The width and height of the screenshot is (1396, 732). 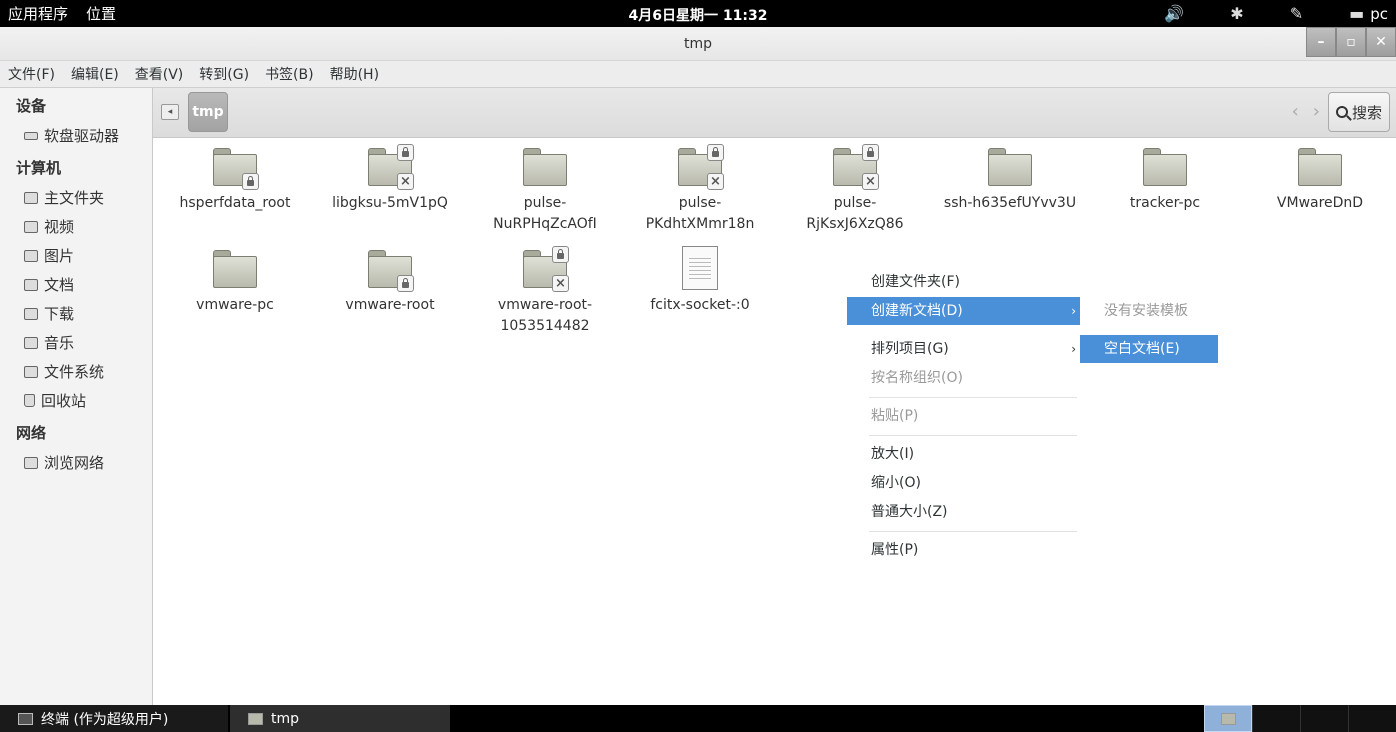 I want to click on file-item: × libgksu-5mV1pQ, so click(x=390, y=176).